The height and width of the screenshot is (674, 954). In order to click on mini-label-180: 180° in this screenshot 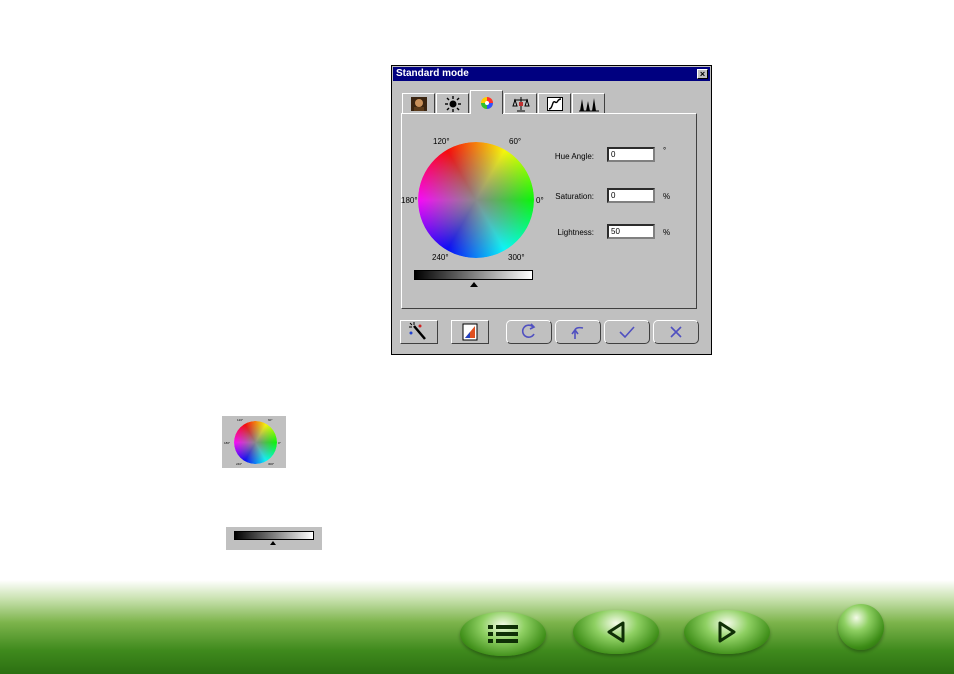, I will do `click(227, 443)`.